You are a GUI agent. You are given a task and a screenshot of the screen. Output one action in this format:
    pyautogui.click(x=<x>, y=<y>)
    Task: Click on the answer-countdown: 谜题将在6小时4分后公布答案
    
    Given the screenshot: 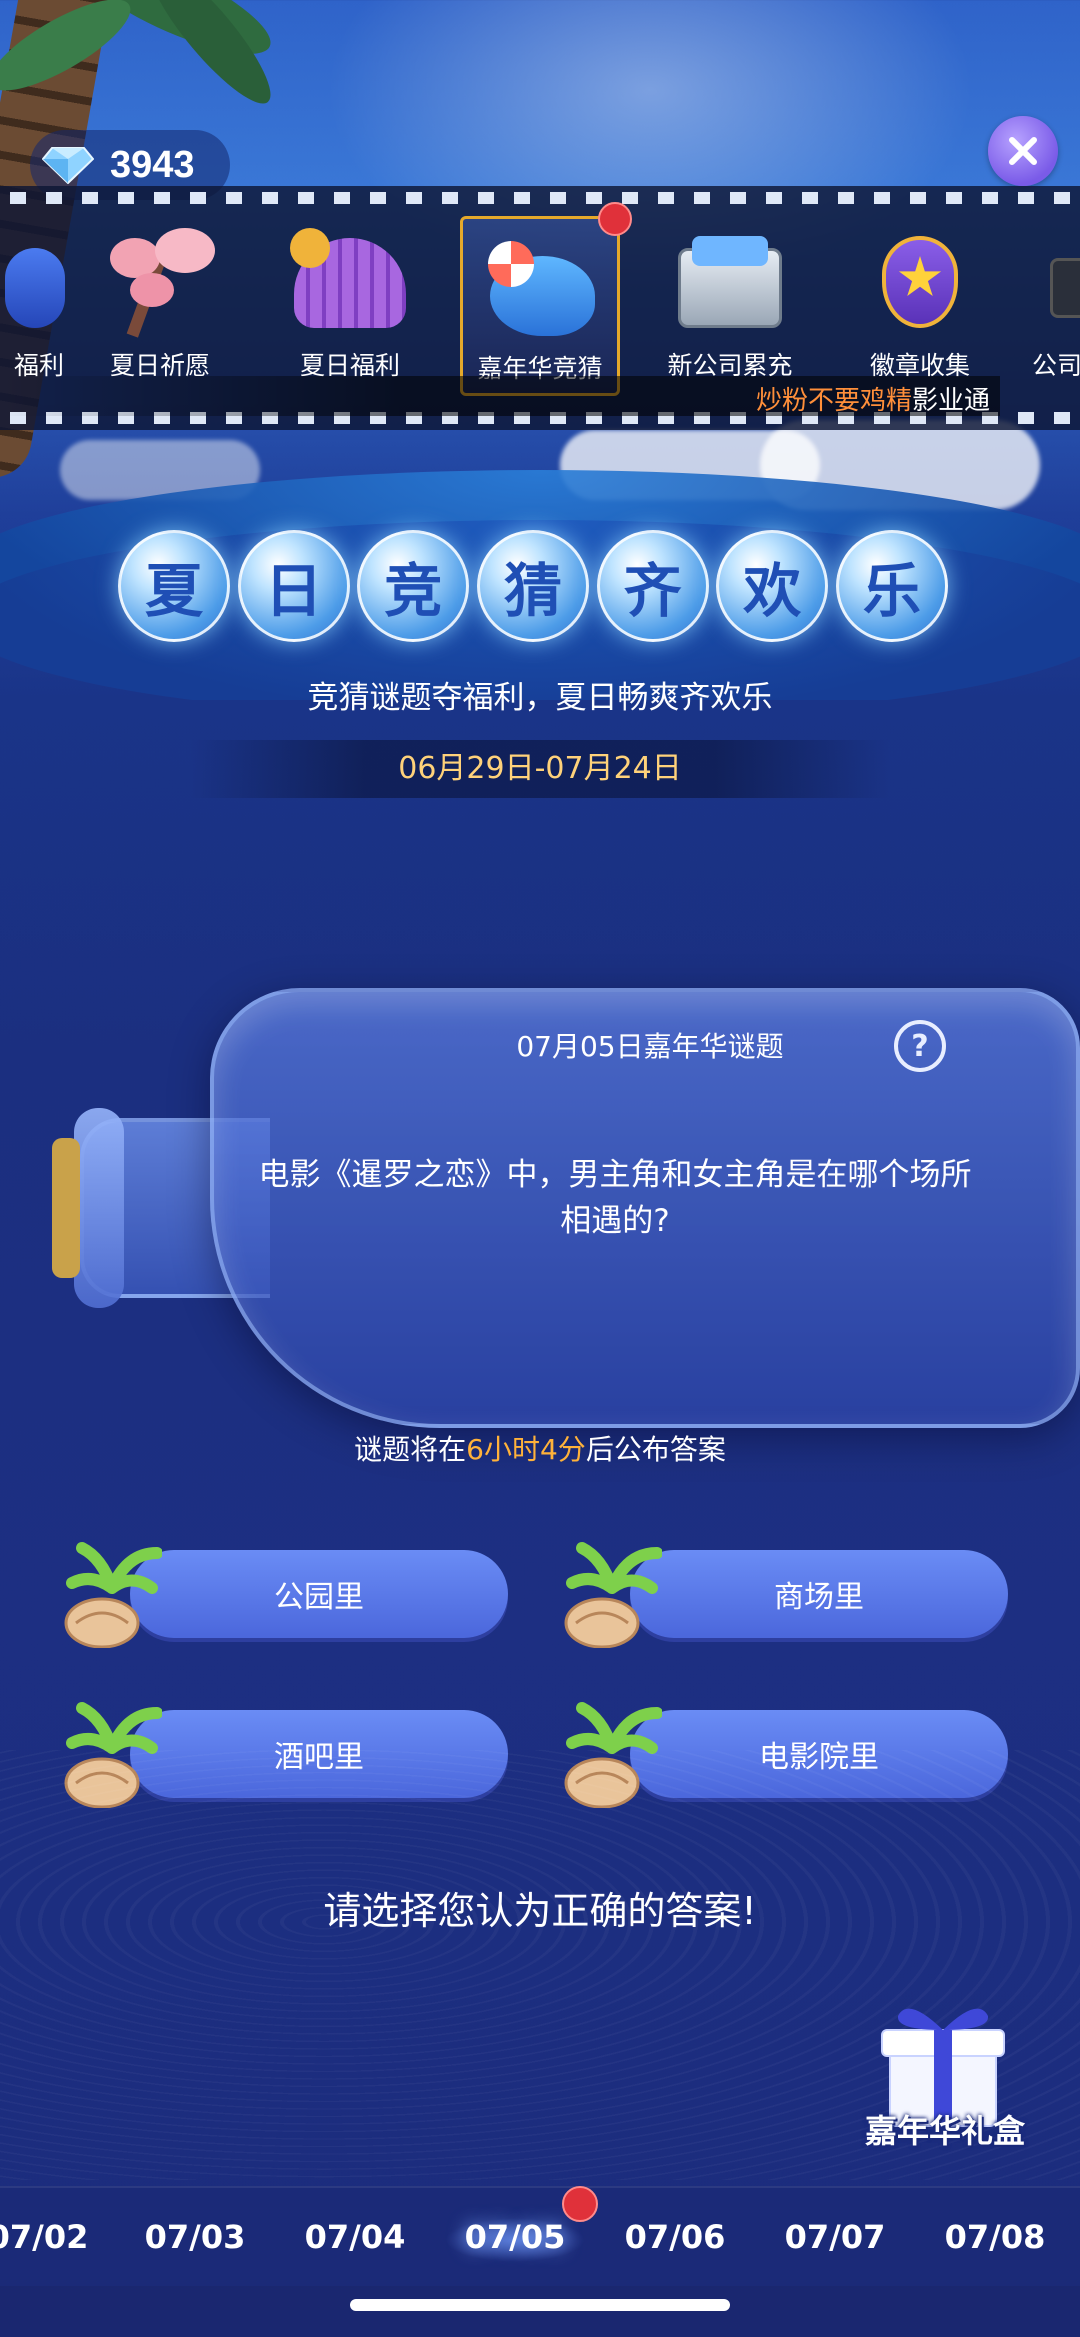 What is the action you would take?
    pyautogui.click(x=540, y=1448)
    